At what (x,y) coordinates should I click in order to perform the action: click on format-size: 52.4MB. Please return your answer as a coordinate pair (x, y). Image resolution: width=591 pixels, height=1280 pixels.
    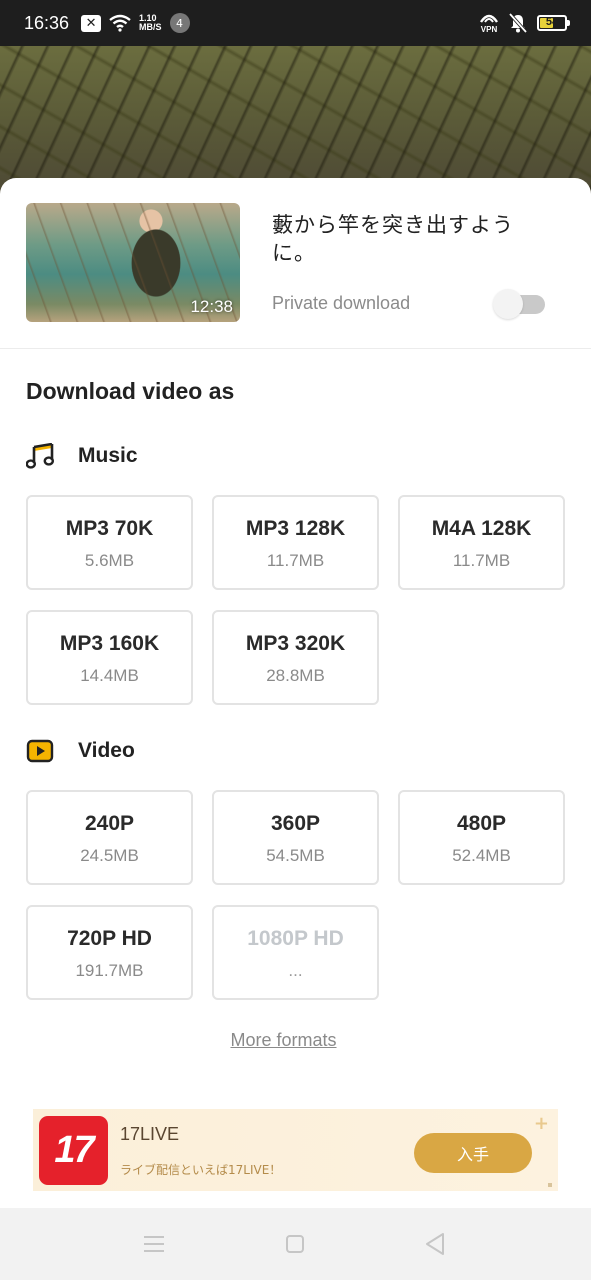
    Looking at the image, I should click on (481, 855).